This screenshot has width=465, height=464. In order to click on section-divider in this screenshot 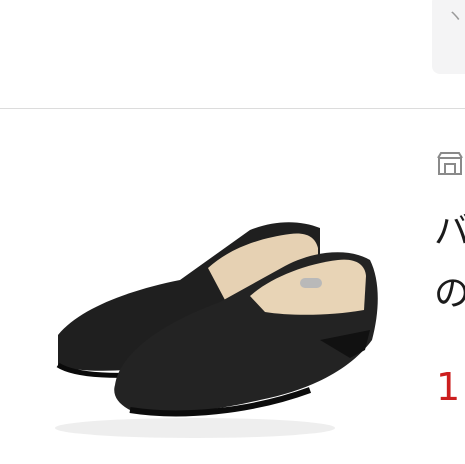, I will do `click(232, 108)`.